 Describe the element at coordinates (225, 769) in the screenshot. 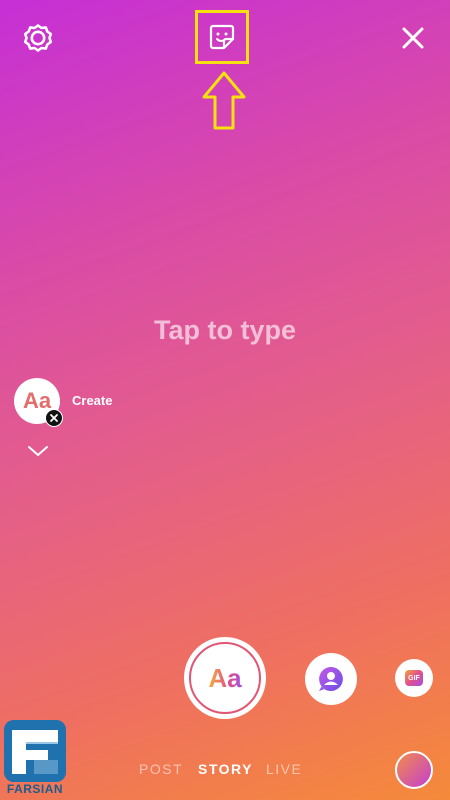

I see `tab-story: STORY` at that location.